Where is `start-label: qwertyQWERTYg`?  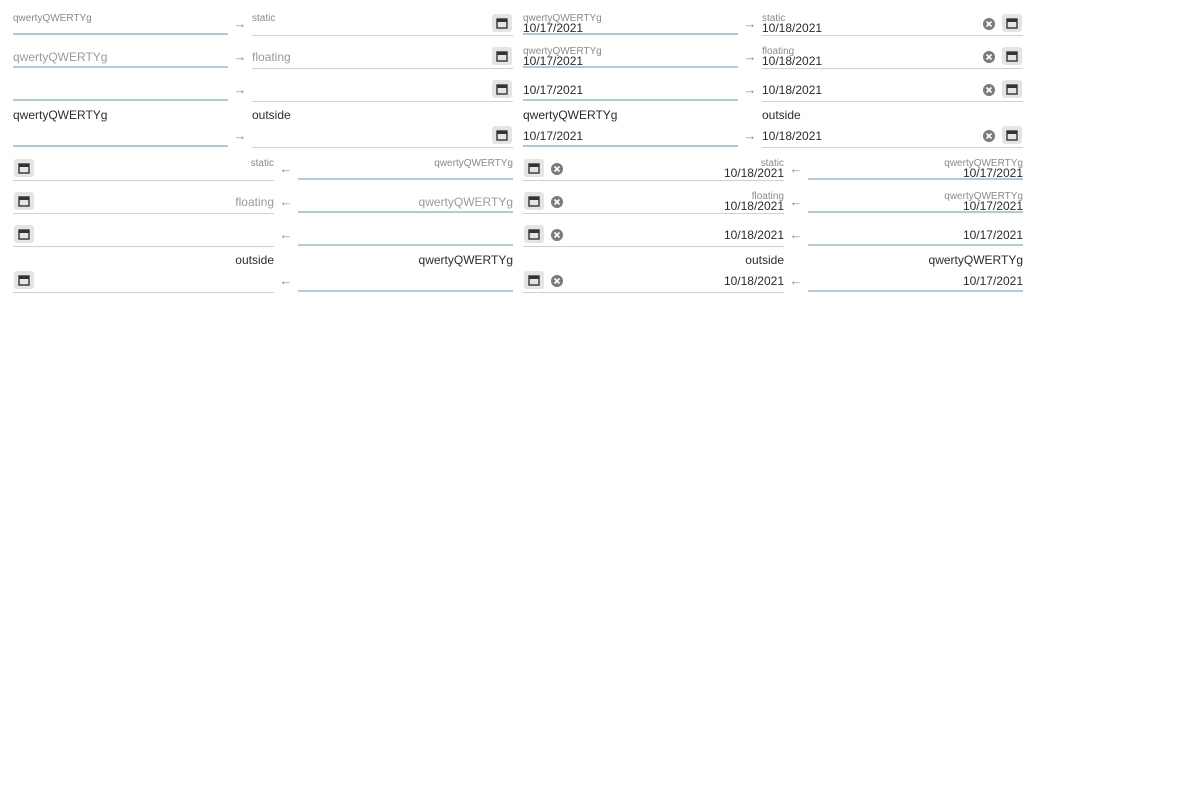 start-label: qwertyQWERTYg is located at coordinates (473, 163).